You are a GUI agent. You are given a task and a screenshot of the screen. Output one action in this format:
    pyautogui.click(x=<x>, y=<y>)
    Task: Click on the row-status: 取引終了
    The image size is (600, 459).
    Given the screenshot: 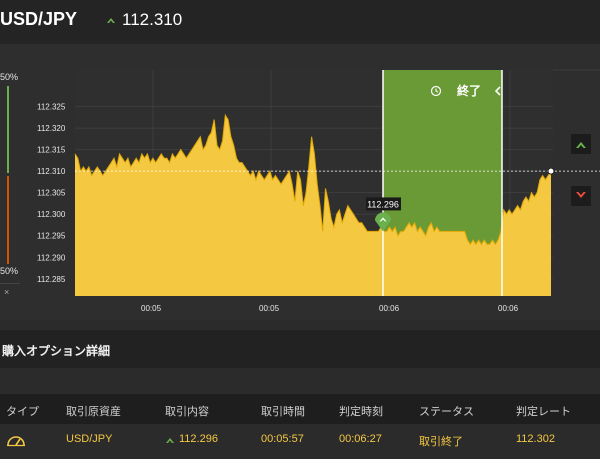 What is the action you would take?
    pyautogui.click(x=441, y=442)
    